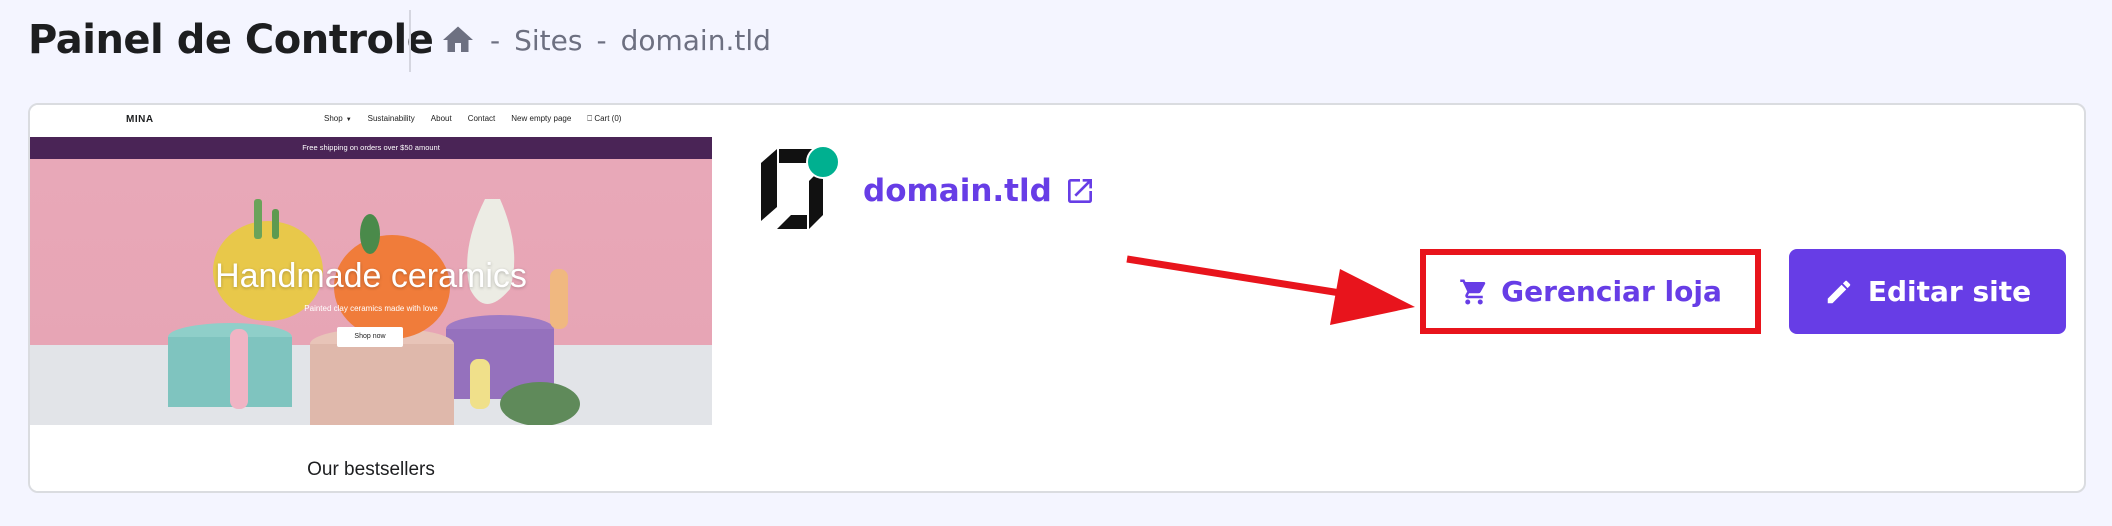 The width and height of the screenshot is (2112, 526). Describe the element at coordinates (140, 119) in the screenshot. I see `preview-brand: MINA` at that location.